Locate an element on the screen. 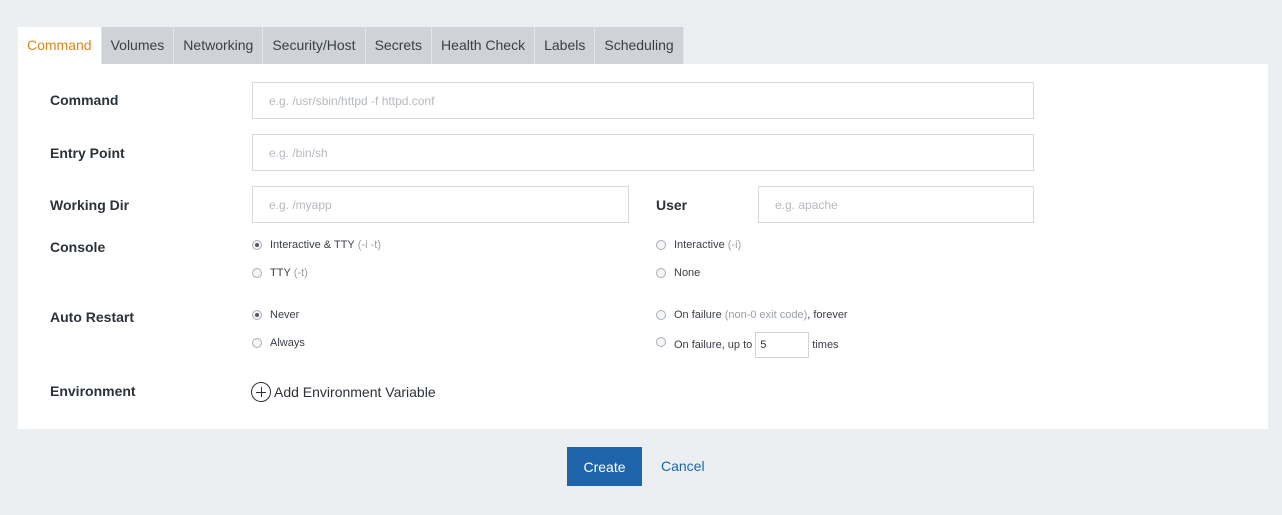 Image resolution: width=1282 pixels, height=515 pixels. restart-option-label: Always is located at coordinates (287, 343).